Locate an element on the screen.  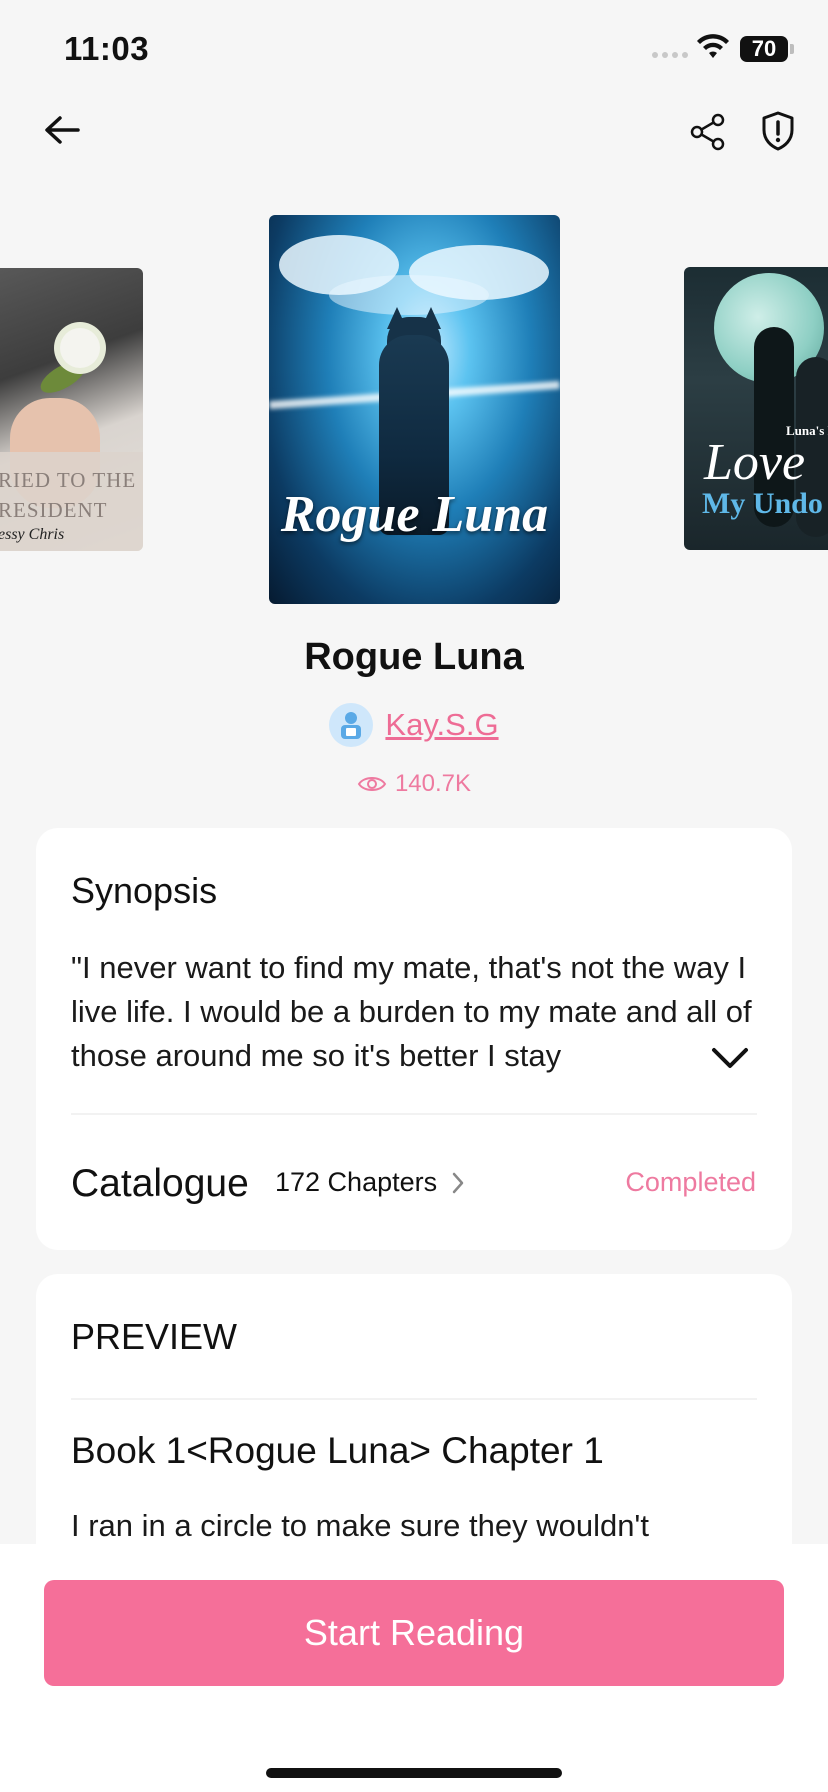
views-row: 140.7K is located at coordinates (414, 784).